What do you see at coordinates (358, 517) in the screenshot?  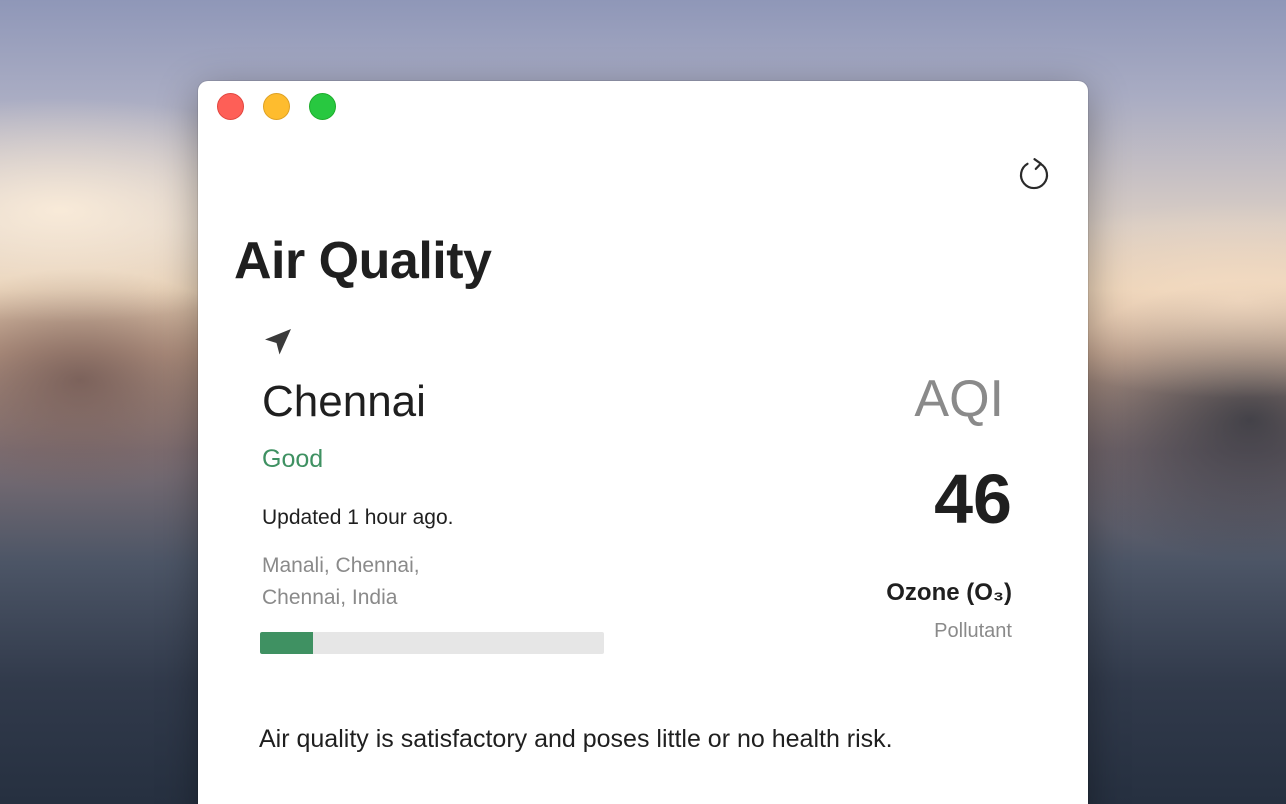 I see `updated-time: Updated 1 hour ago.` at bounding box center [358, 517].